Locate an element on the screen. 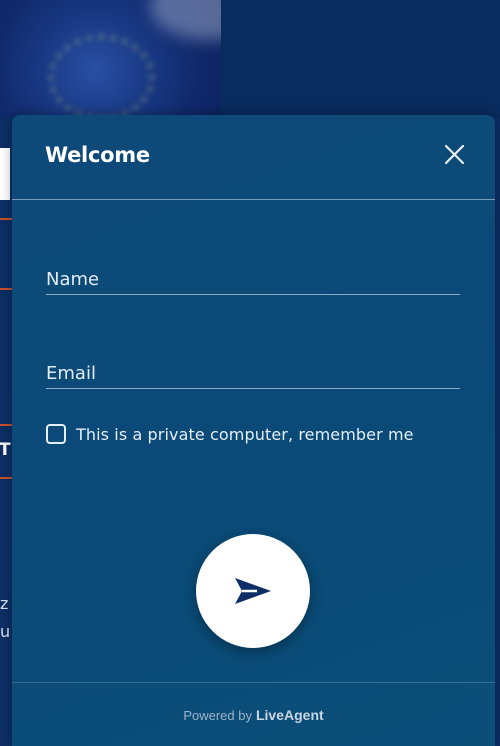  widget-title: Welcome is located at coordinates (97, 155).